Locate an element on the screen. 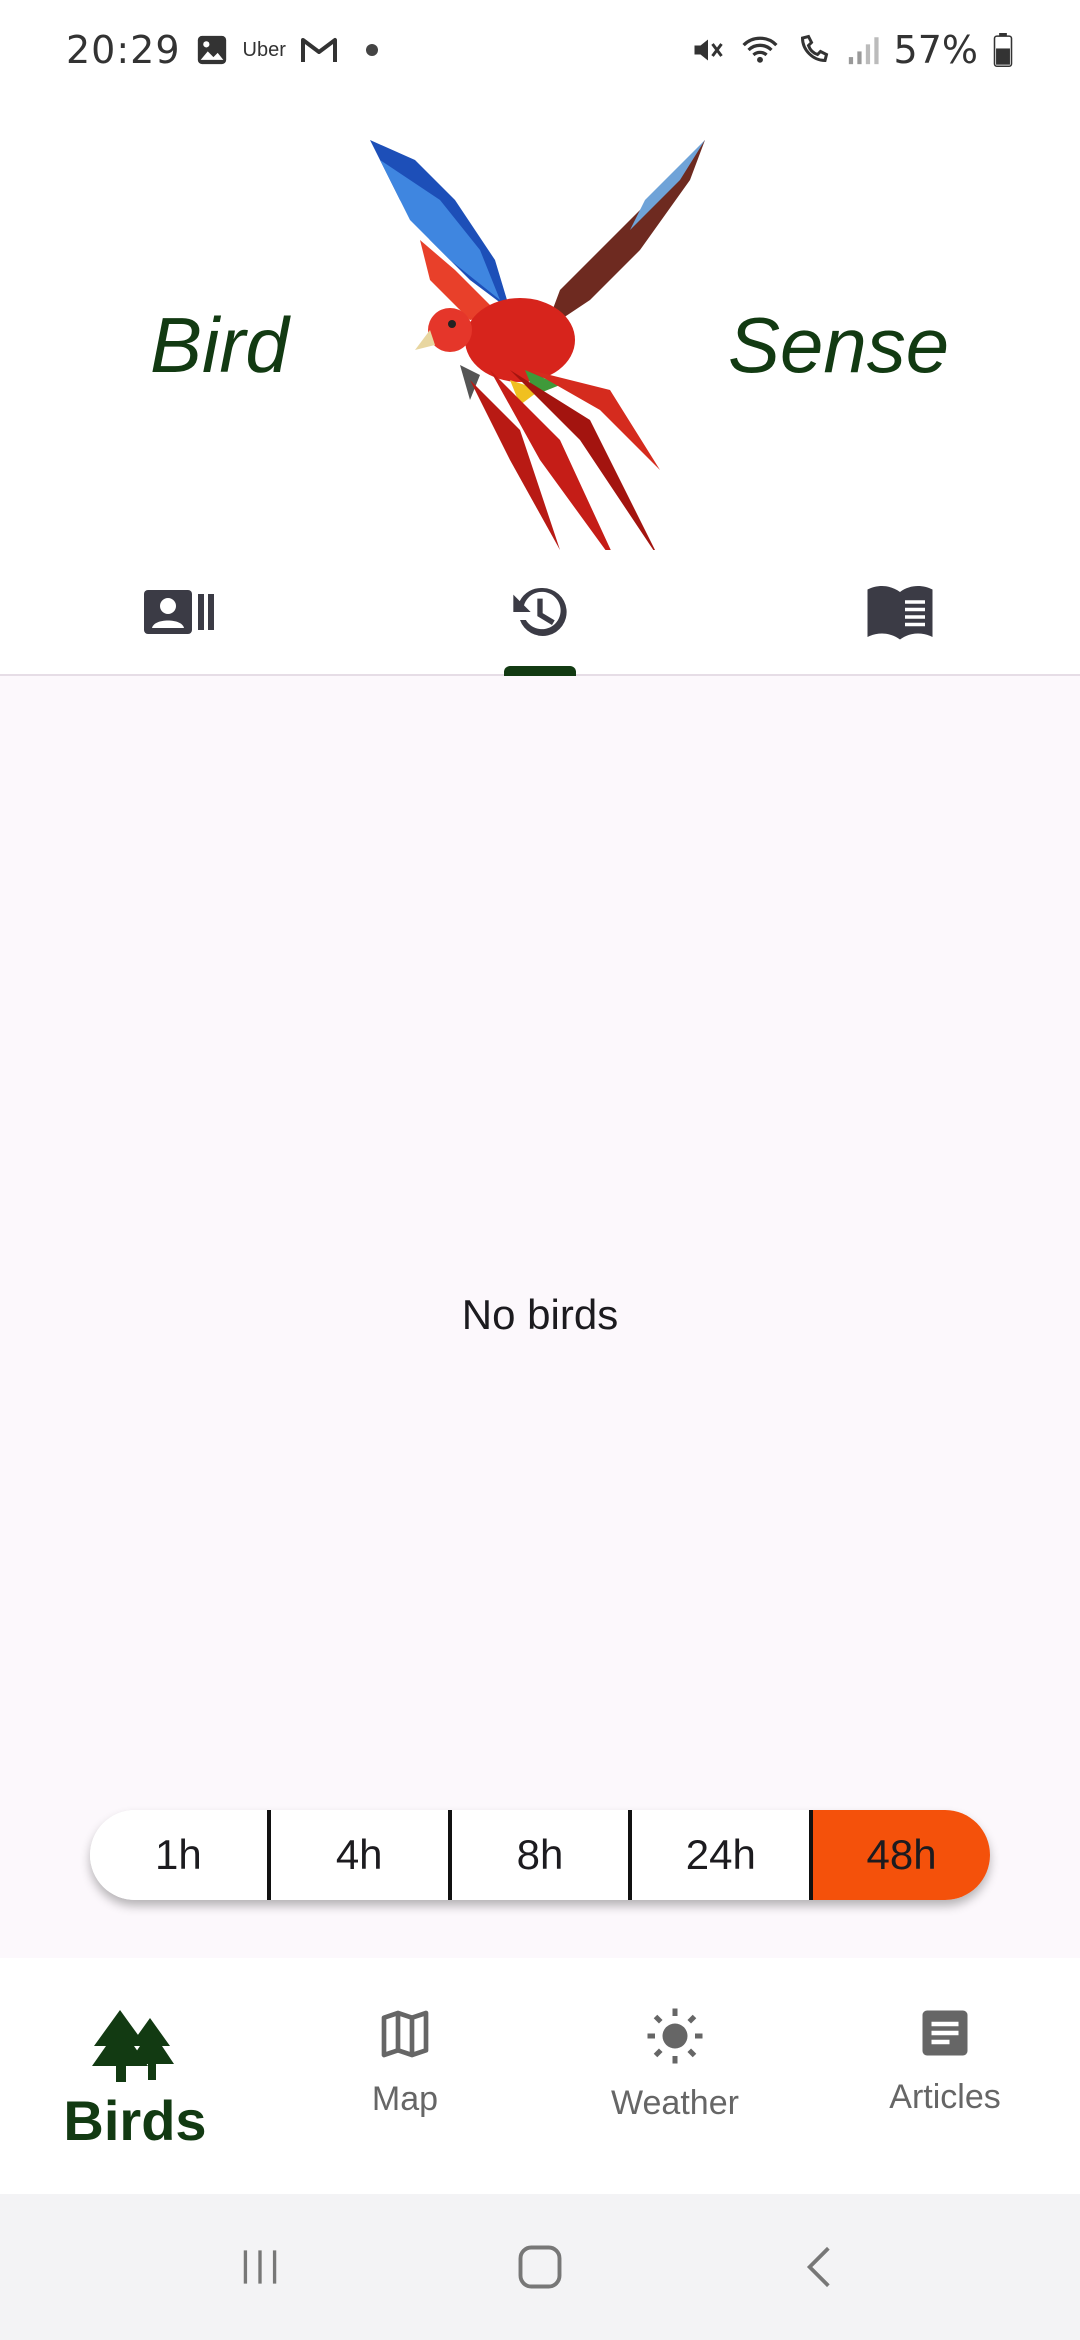  contact-list-icon is located at coordinates (179, 612).